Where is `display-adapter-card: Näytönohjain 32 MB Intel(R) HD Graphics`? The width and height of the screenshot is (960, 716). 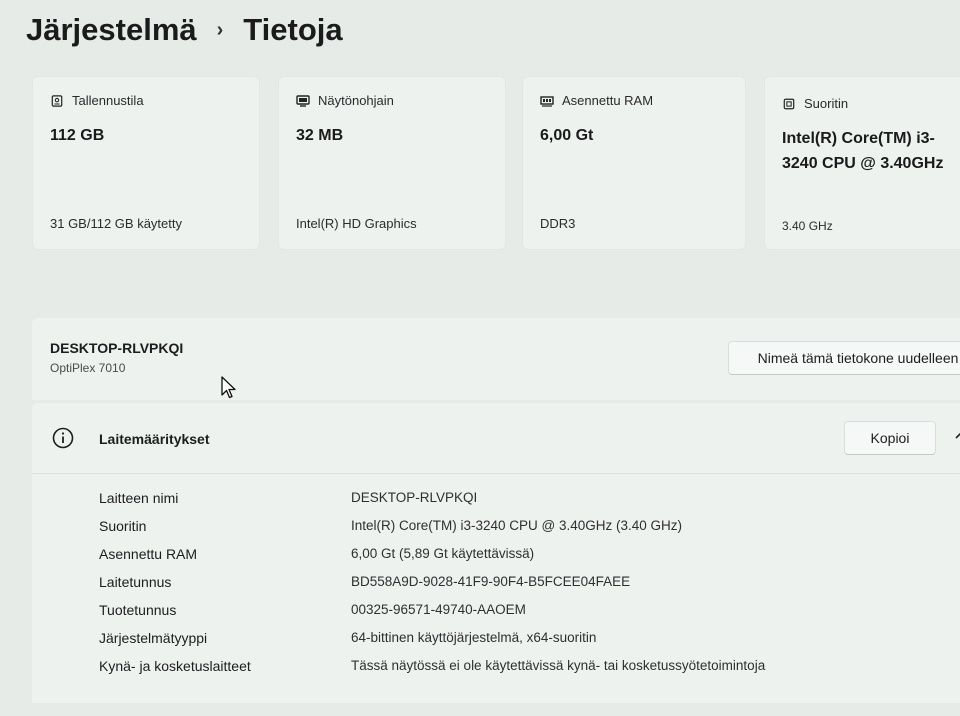 display-adapter-card: Näytönohjain 32 MB Intel(R) HD Graphics is located at coordinates (392, 163).